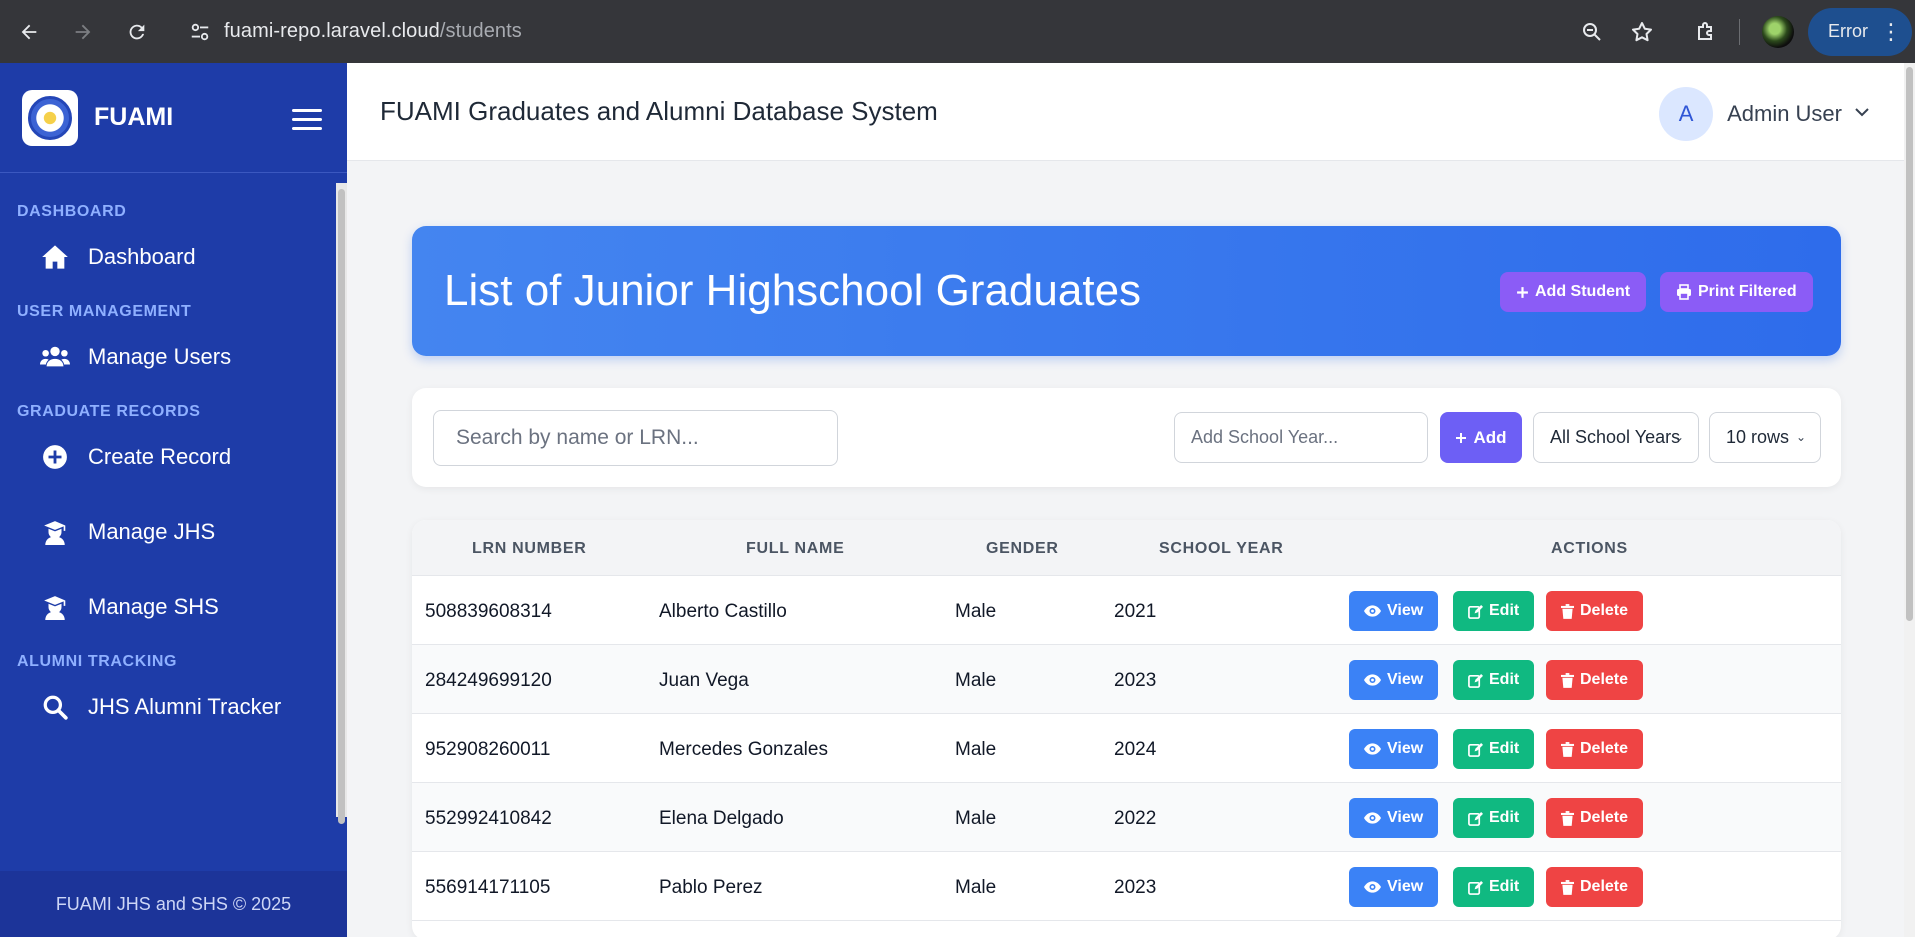  I want to click on sidebar-item-create-record: Create Record, so click(173, 457).